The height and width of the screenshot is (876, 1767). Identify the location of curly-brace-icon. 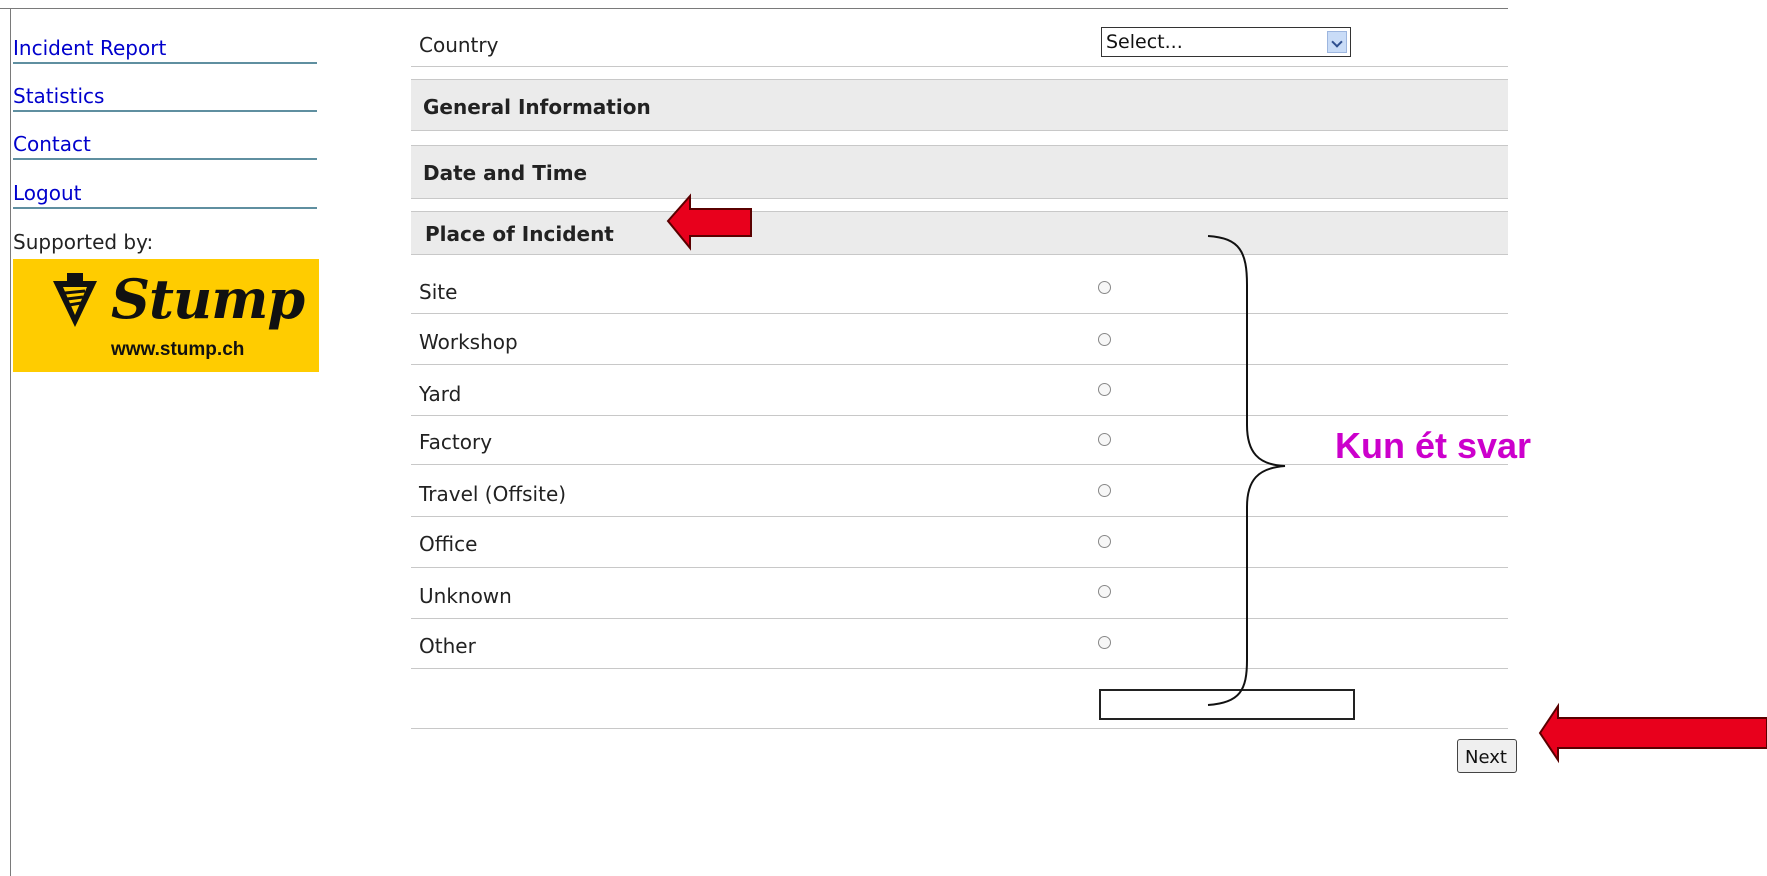
(1246, 470).